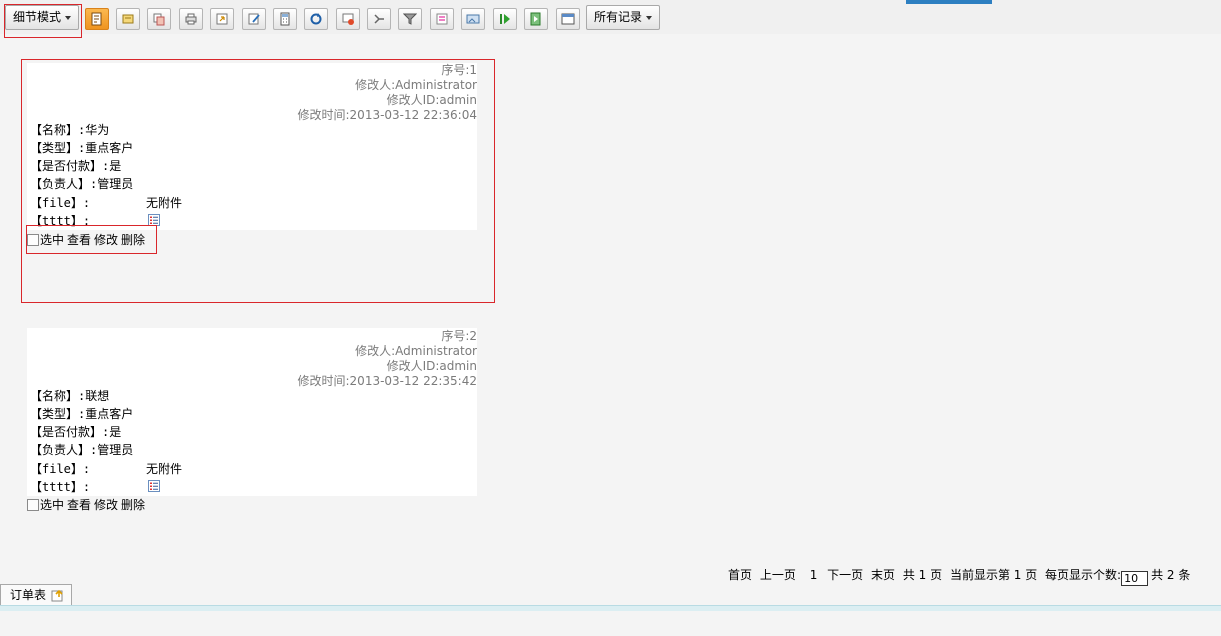 The image size is (1221, 636). I want to click on edit-icon, so click(128, 19).